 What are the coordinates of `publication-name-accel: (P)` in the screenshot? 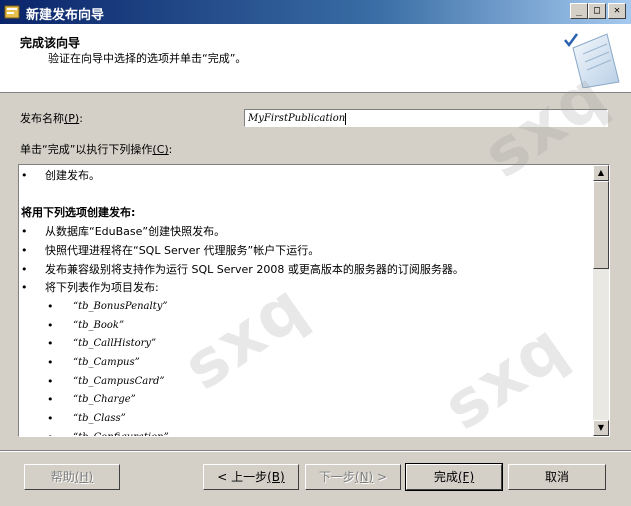 It's located at (72, 118).